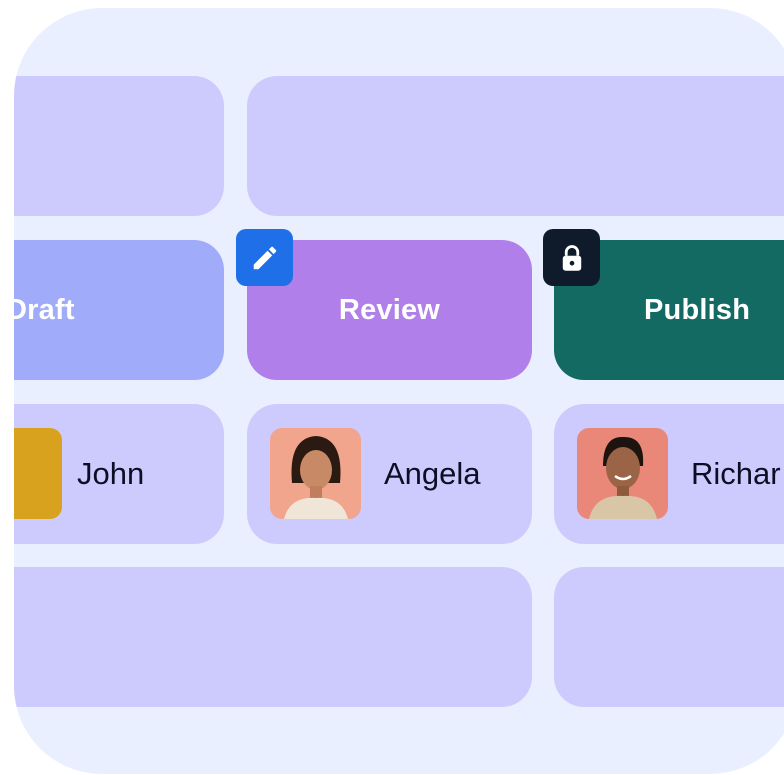 This screenshot has height=775, width=784. What do you see at coordinates (389, 309) in the screenshot?
I see `stage-review-label: Review` at bounding box center [389, 309].